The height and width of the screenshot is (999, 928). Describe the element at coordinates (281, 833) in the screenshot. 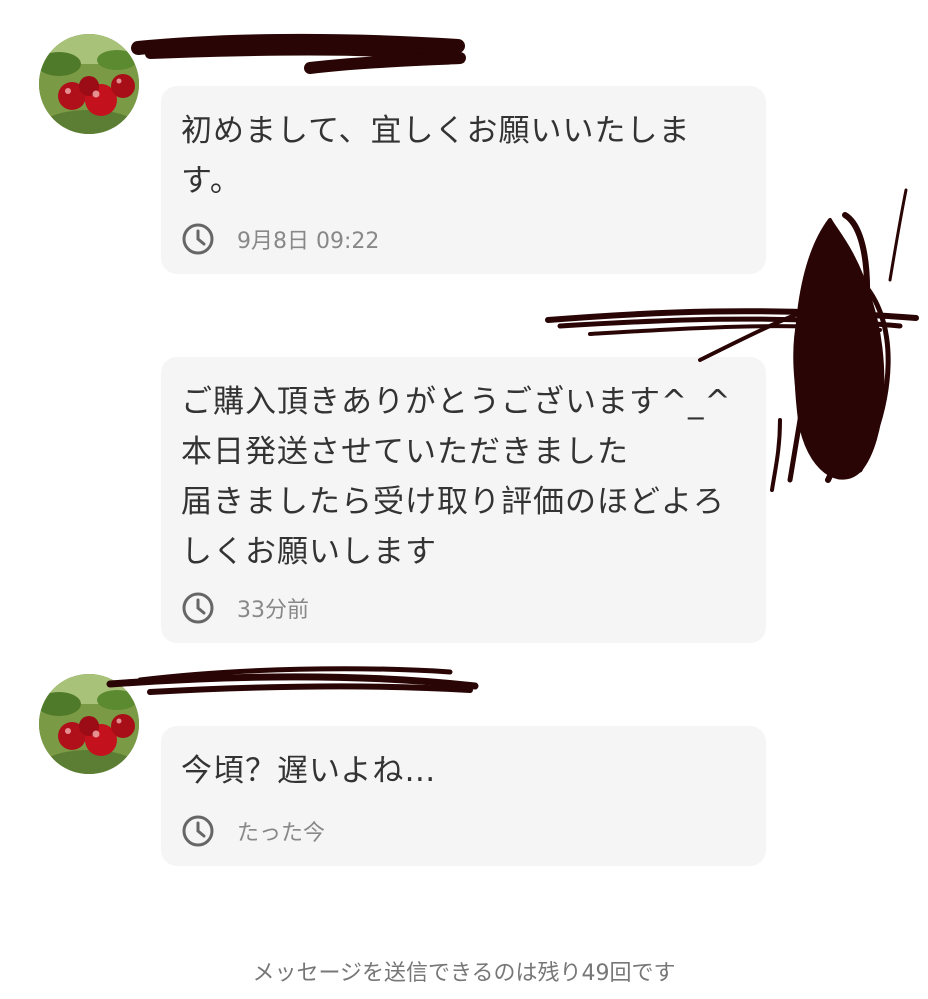

I see `time-text: たった今` at that location.